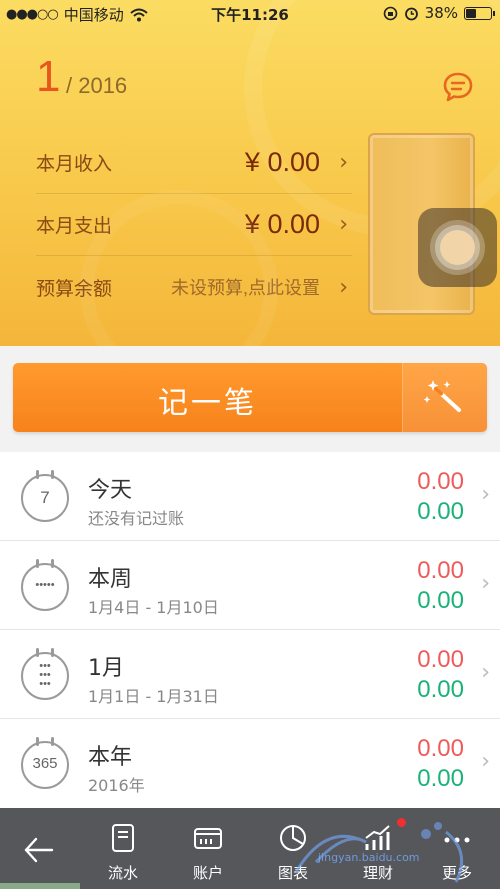 This screenshot has height=889, width=500. I want to click on battery-percent: 38%, so click(441, 13).